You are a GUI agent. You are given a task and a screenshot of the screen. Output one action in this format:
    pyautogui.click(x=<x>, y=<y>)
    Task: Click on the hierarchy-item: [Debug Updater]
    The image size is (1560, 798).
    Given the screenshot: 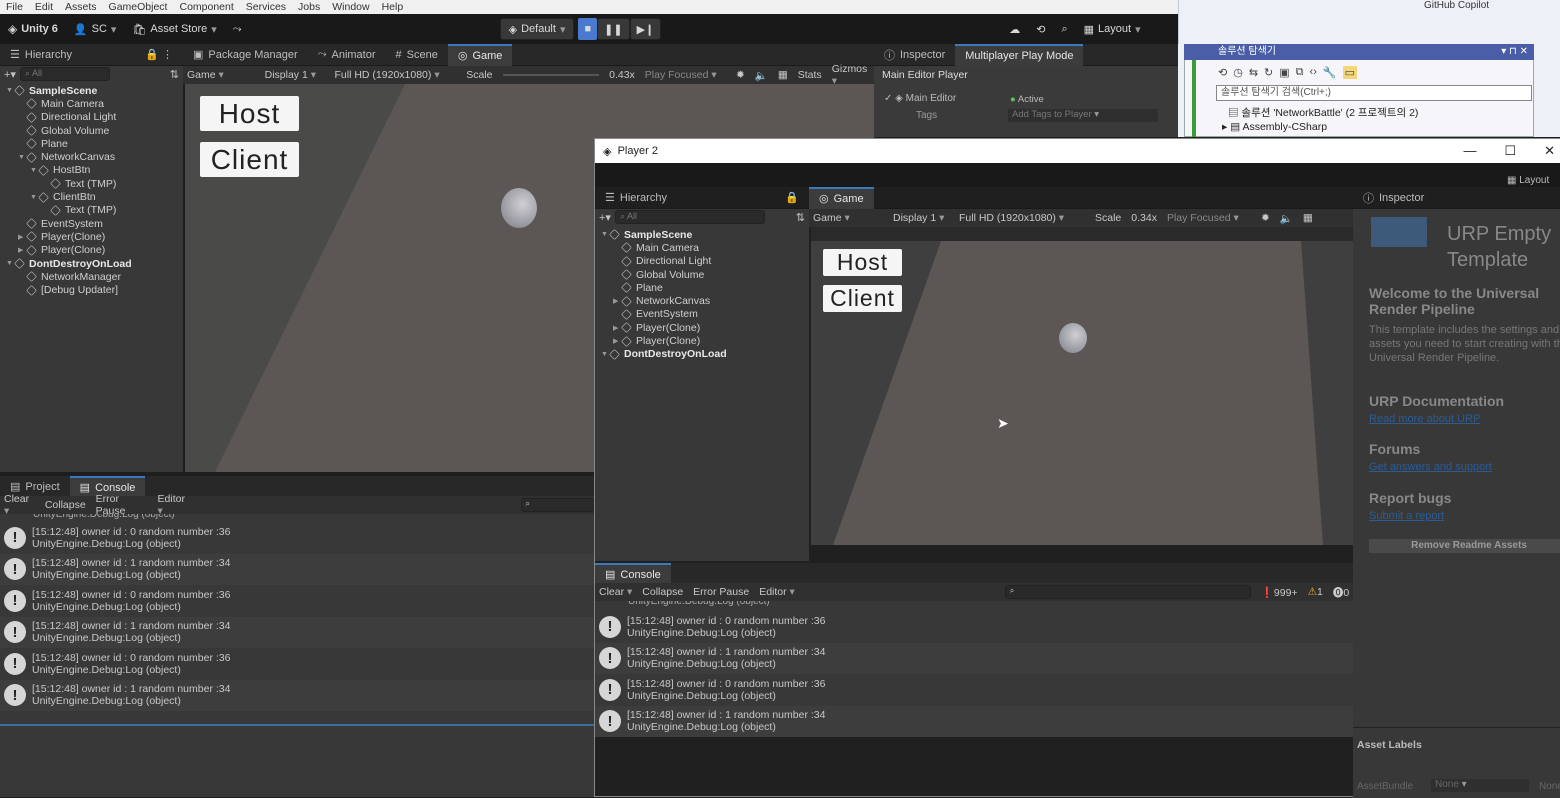 What is the action you would take?
    pyautogui.click(x=91, y=289)
    